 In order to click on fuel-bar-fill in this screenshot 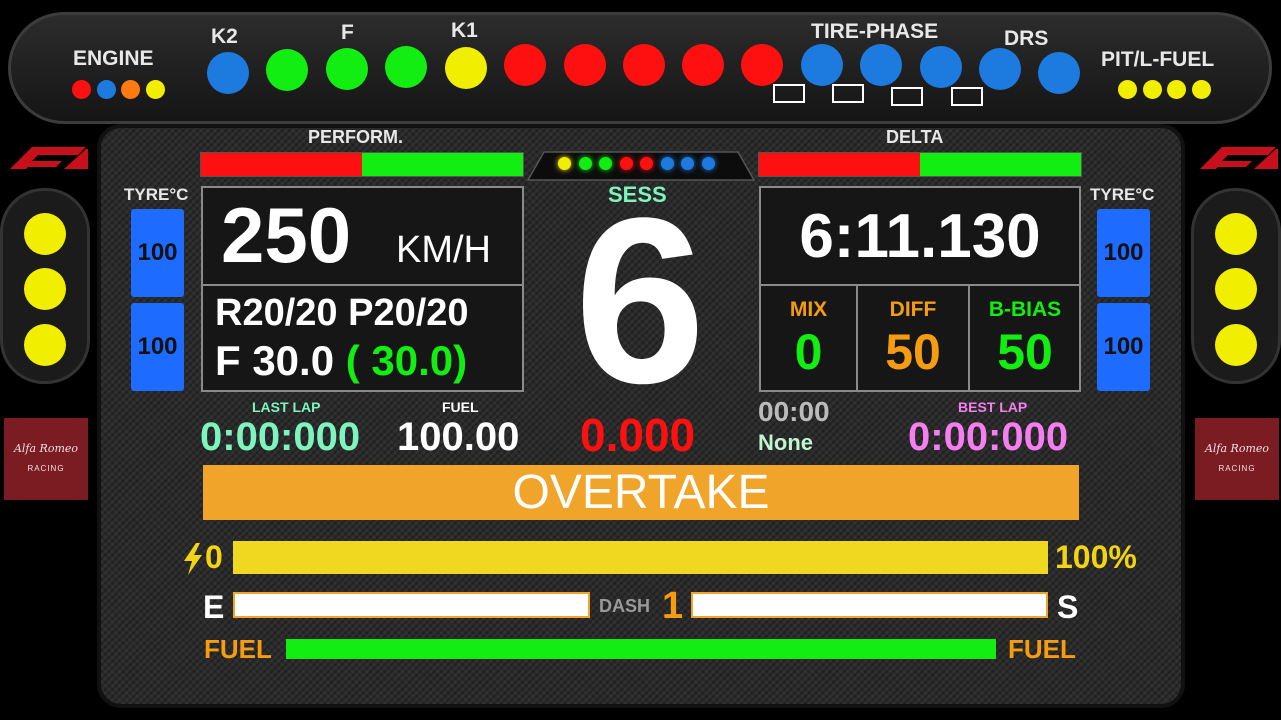, I will do `click(641, 649)`.